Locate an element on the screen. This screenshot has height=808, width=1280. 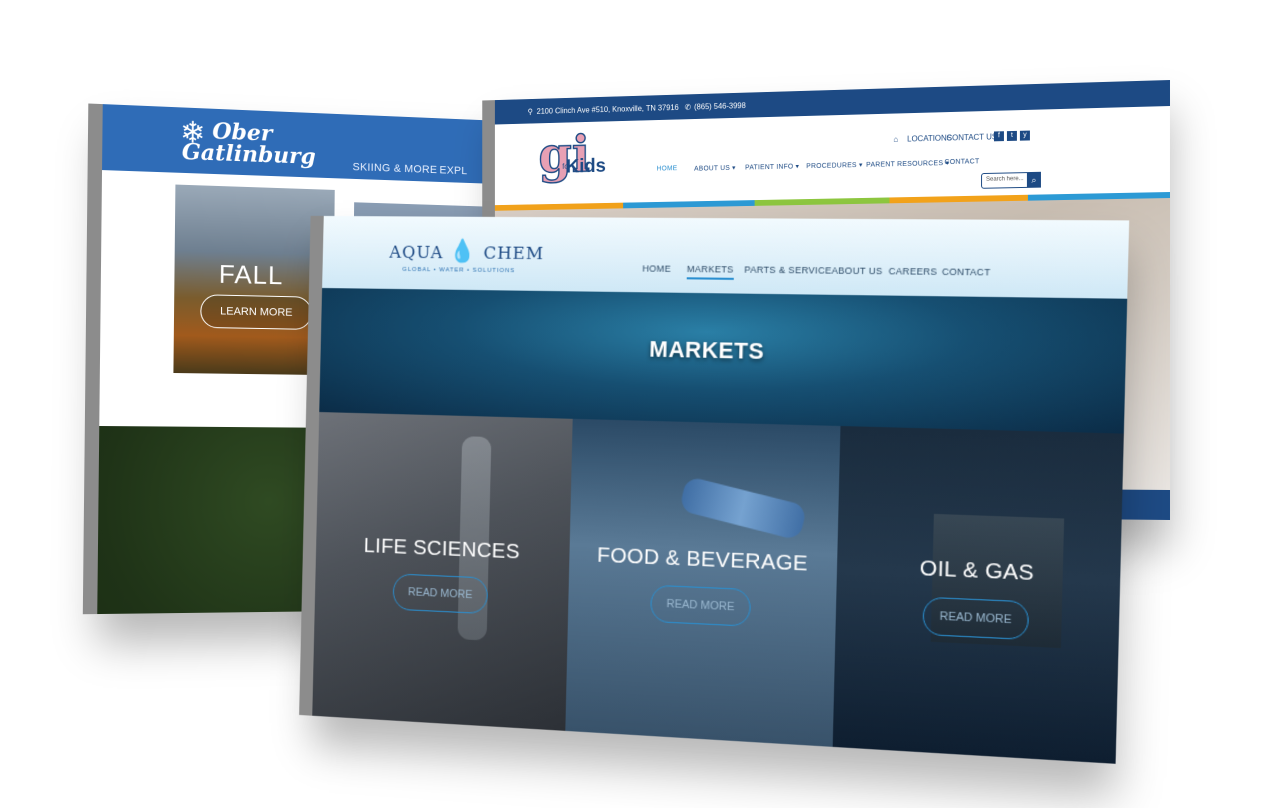
home-icon: ⌂ is located at coordinates (895, 139).